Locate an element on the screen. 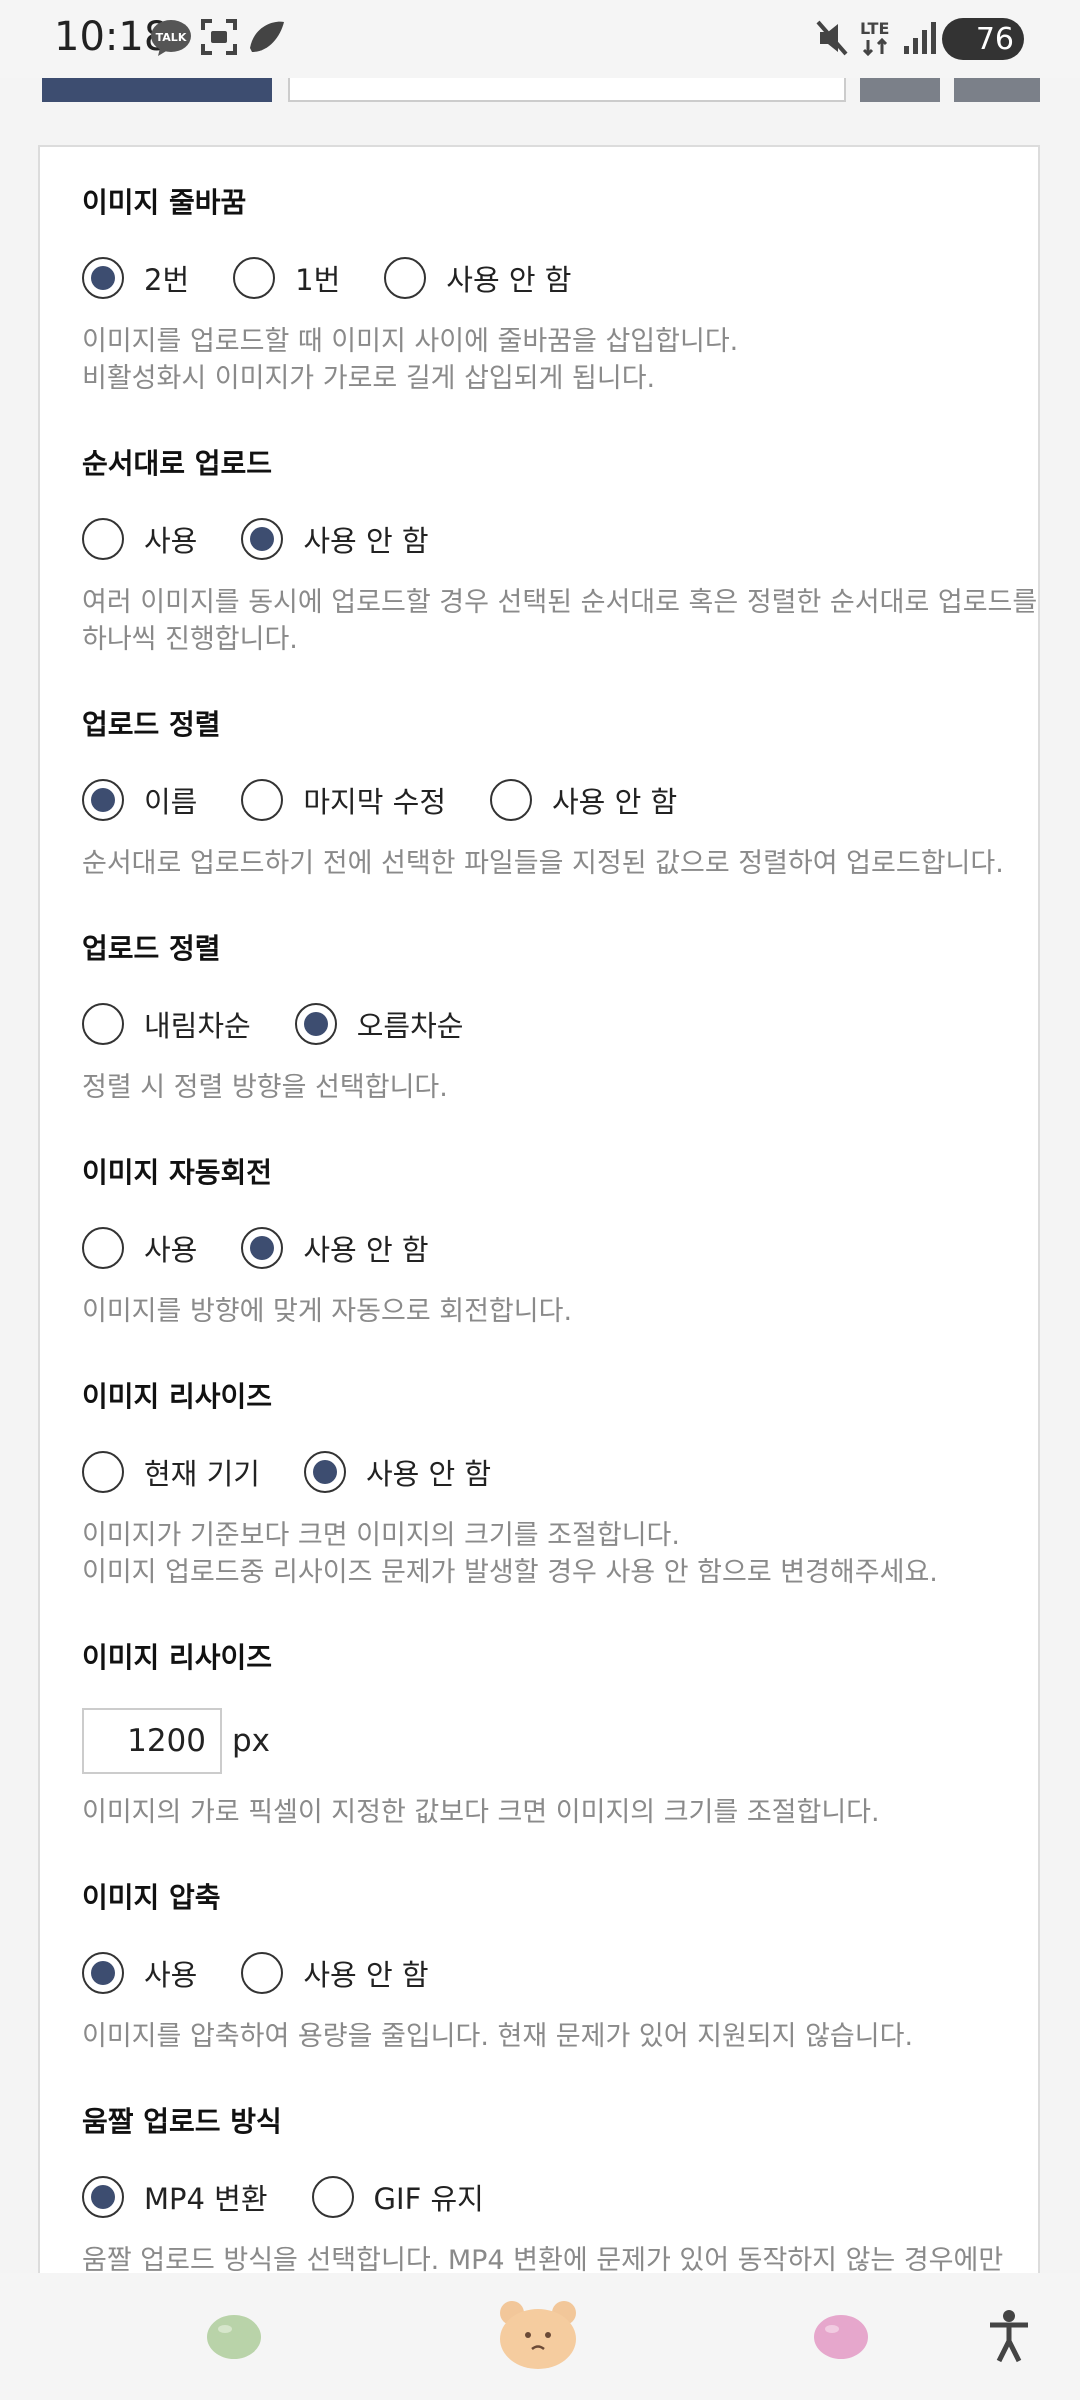 The height and width of the screenshot is (2400, 1080). radio-group: 내림차순 오름차순 is located at coordinates (562, 1024).